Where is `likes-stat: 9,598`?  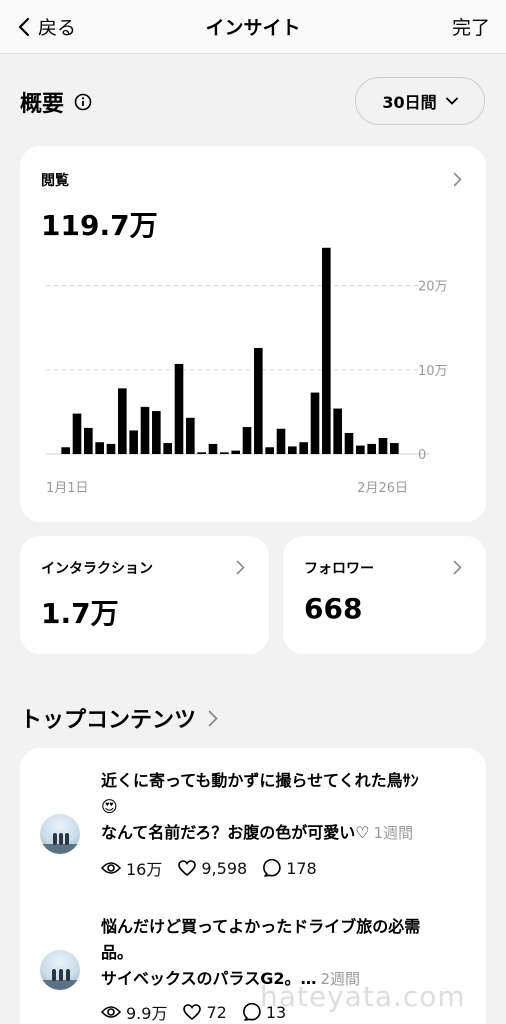 likes-stat: 9,598 is located at coordinates (212, 868).